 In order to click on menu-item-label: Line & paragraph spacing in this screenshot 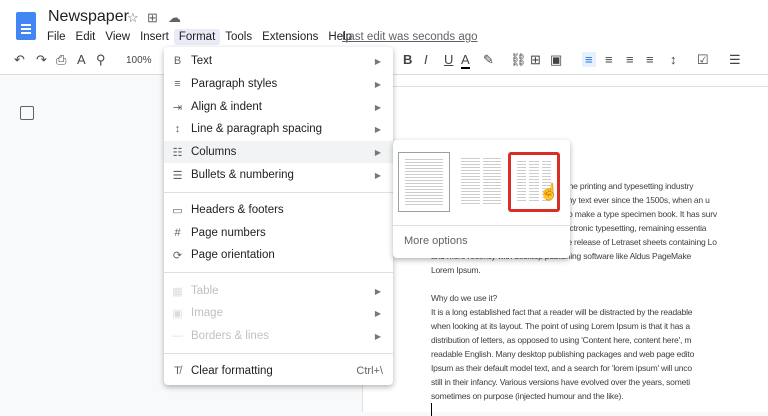, I will do `click(257, 129)`.